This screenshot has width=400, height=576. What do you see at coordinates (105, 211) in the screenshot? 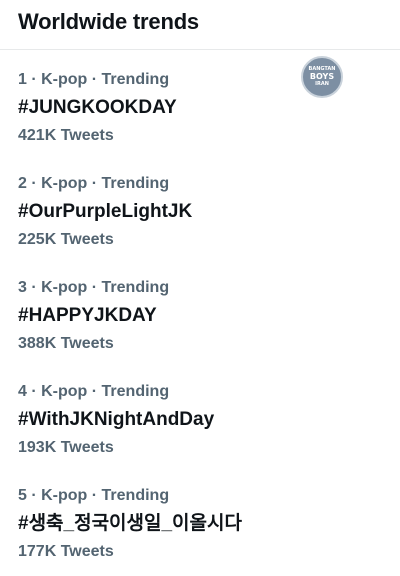
I see `trend-name: #OurPurpleLightJK` at bounding box center [105, 211].